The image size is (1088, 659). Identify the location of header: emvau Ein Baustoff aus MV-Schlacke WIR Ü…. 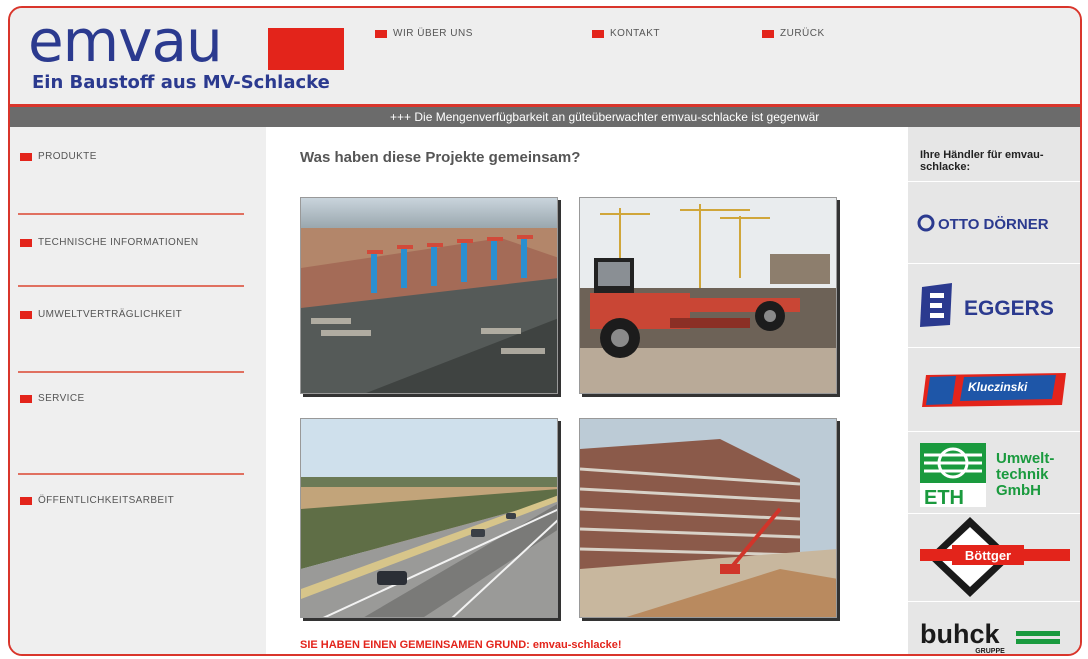
(545, 56).